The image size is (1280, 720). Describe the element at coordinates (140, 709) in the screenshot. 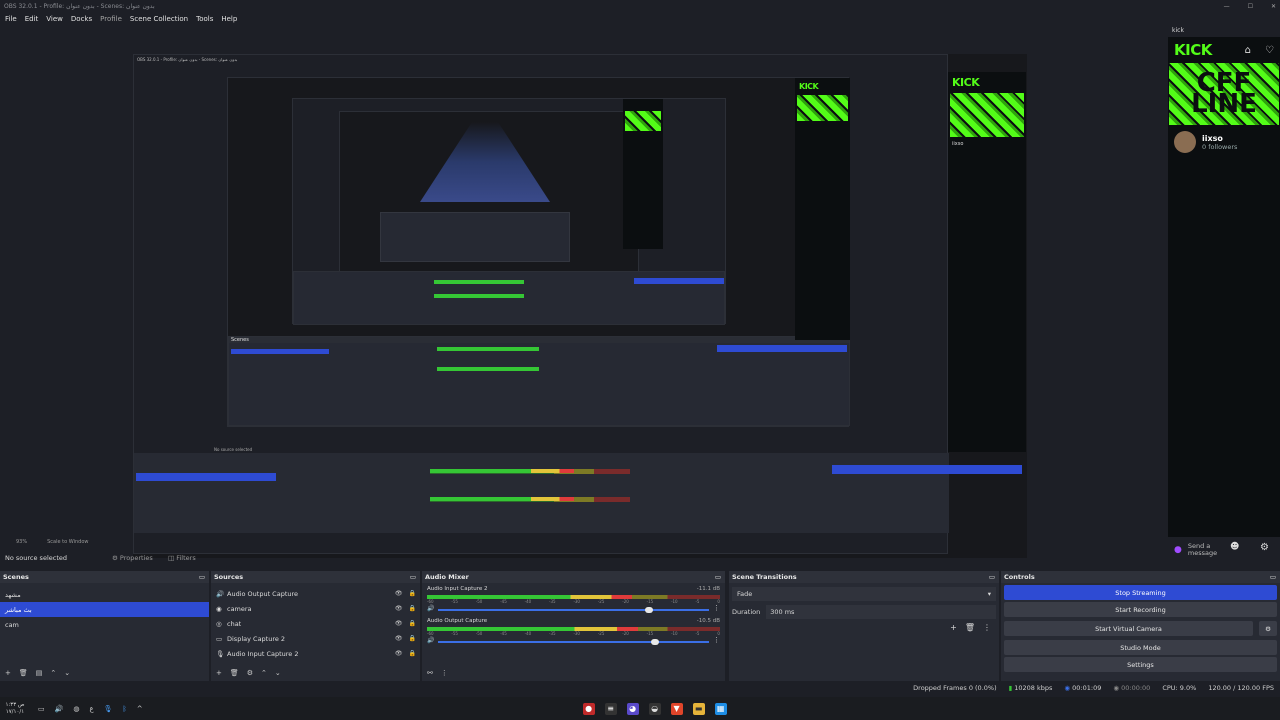

I see `chevron-up-icon: ^` at that location.